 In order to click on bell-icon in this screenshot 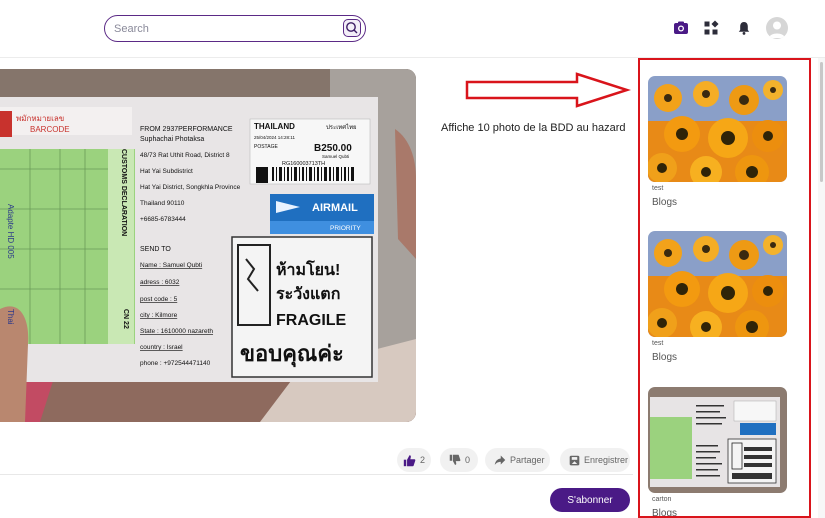, I will do `click(744, 28)`.